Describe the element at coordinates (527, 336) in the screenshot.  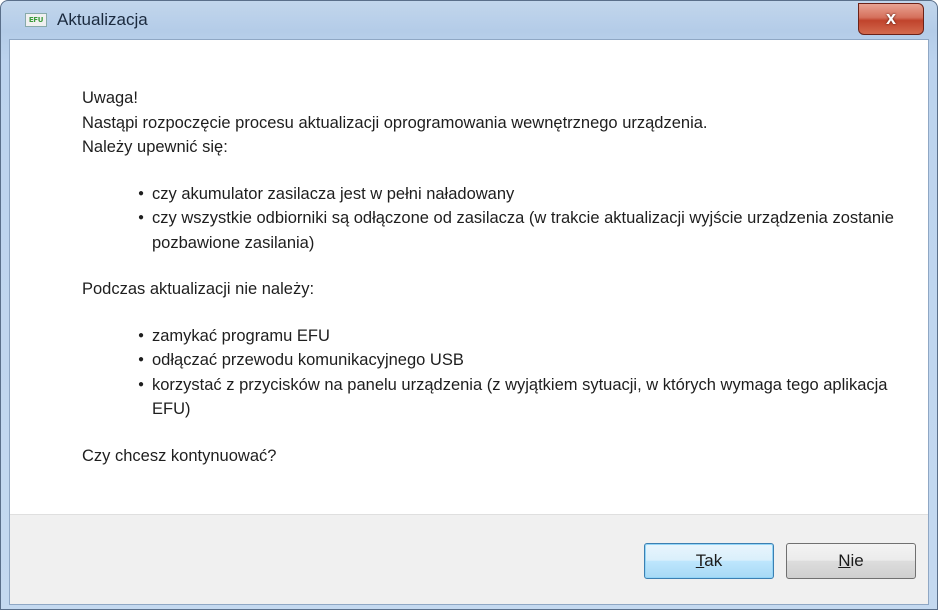
I see `list-item: zamykać programu EFU` at that location.